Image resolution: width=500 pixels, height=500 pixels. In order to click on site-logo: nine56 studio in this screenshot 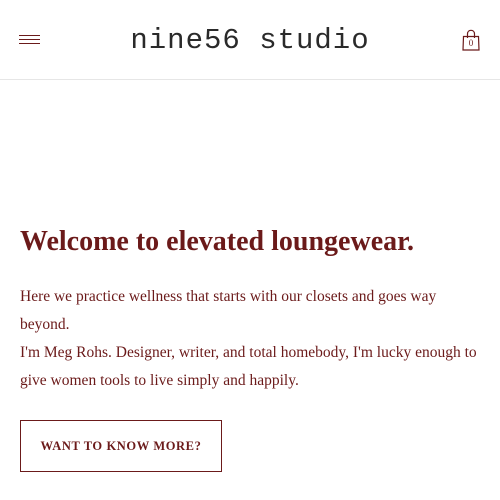, I will do `click(250, 40)`.